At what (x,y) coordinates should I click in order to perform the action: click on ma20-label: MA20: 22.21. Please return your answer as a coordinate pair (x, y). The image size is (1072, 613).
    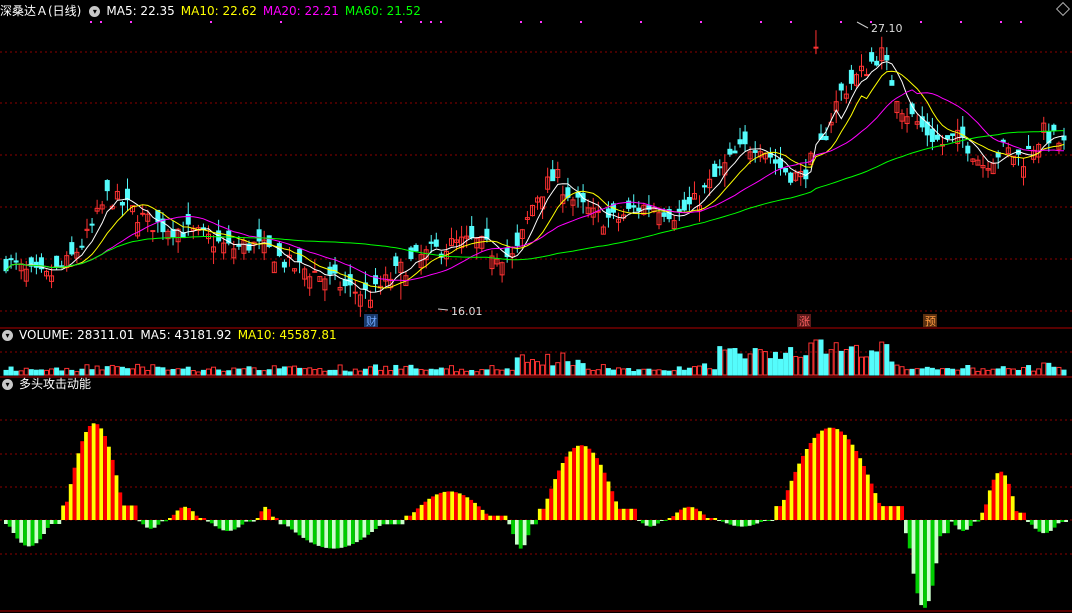
    Looking at the image, I should click on (300, 11).